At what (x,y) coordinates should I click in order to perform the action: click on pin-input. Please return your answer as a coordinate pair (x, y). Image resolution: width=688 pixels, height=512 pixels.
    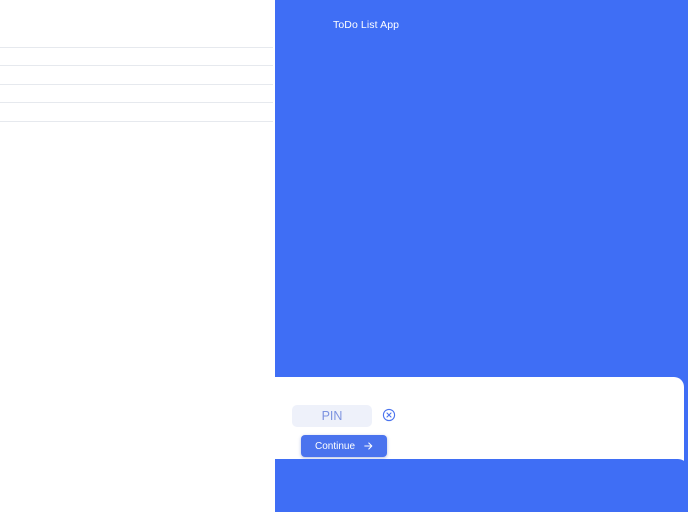
    Looking at the image, I should click on (332, 416).